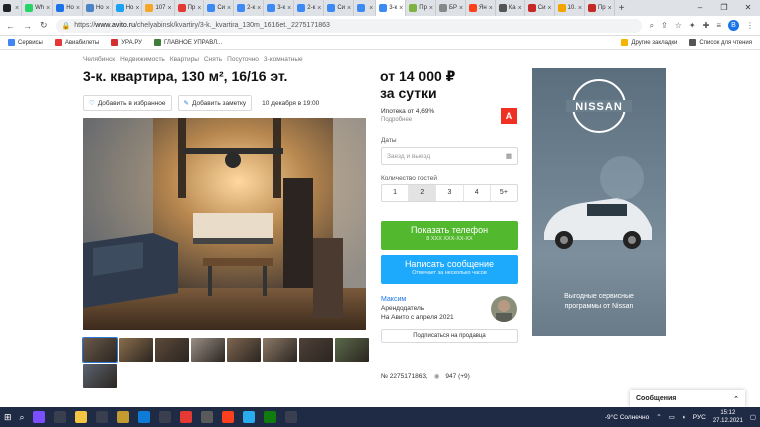 This screenshot has height=427, width=760. What do you see at coordinates (684, 417) in the screenshot?
I see `volume-icon: ◖` at bounding box center [684, 417].